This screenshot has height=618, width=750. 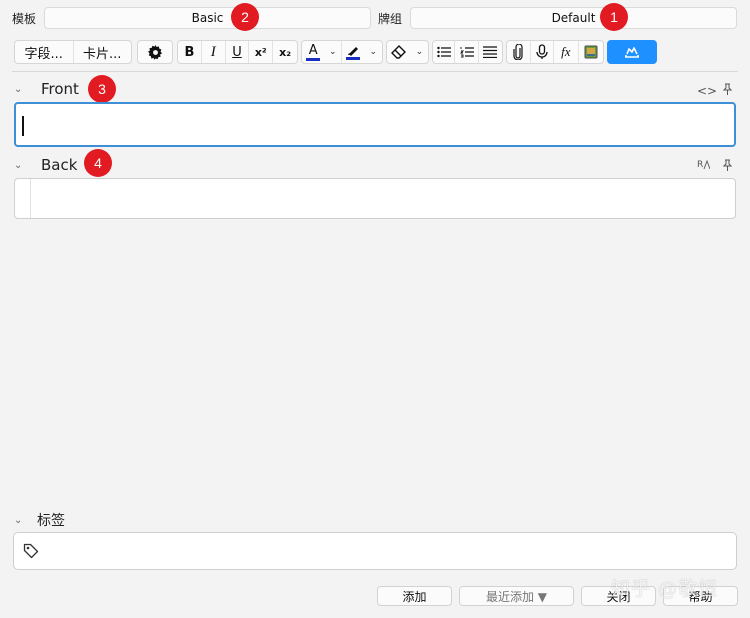 I want to click on back-field-editor, so click(x=375, y=198).